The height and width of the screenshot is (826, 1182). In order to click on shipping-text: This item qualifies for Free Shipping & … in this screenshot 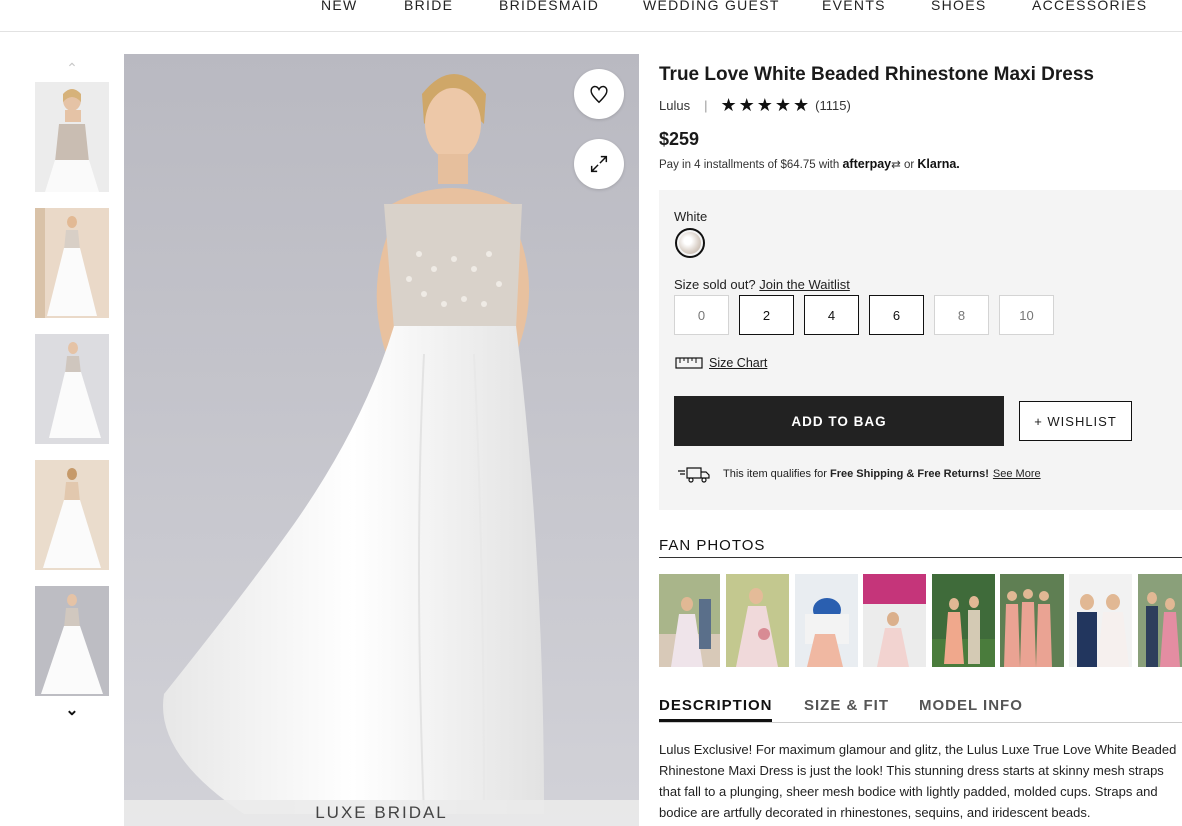, I will do `click(856, 474)`.